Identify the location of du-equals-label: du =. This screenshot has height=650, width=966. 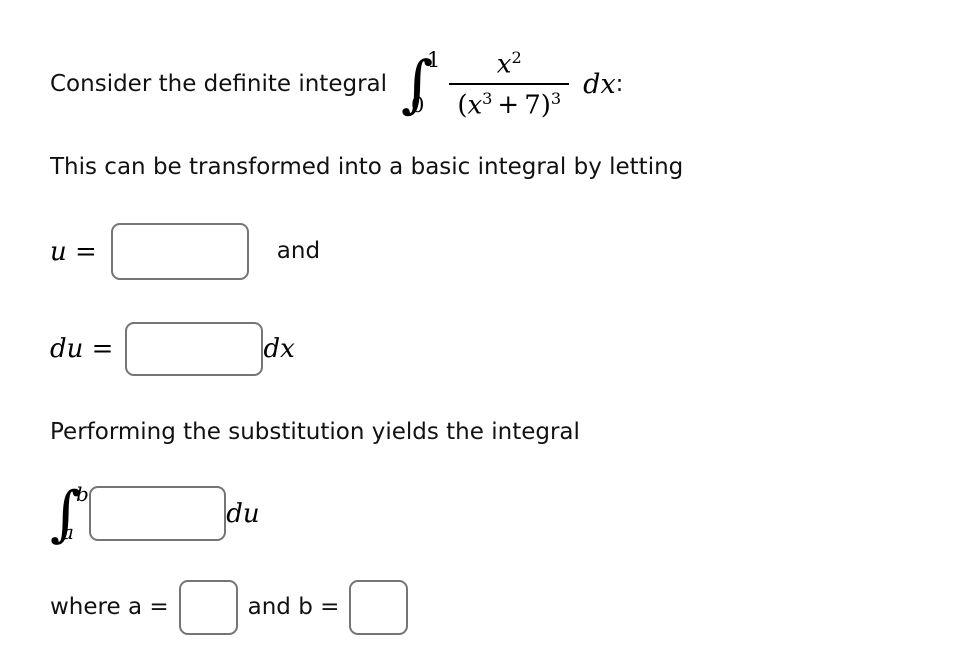
(82, 349).